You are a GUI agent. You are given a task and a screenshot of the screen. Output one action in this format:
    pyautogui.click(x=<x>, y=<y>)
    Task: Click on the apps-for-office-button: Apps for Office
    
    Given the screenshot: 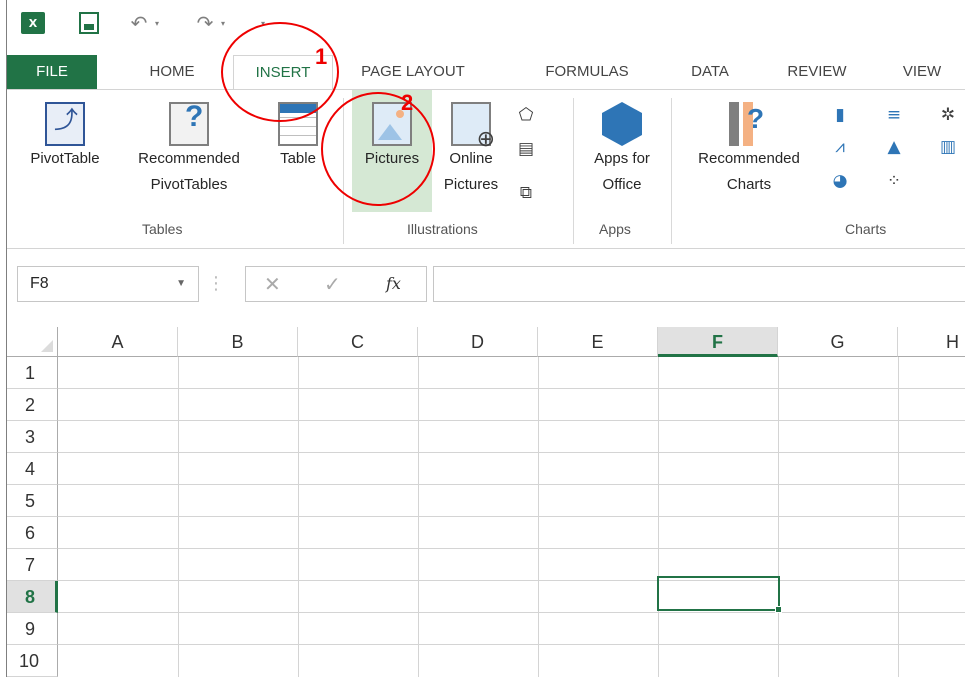 What is the action you would take?
    pyautogui.click(x=622, y=146)
    